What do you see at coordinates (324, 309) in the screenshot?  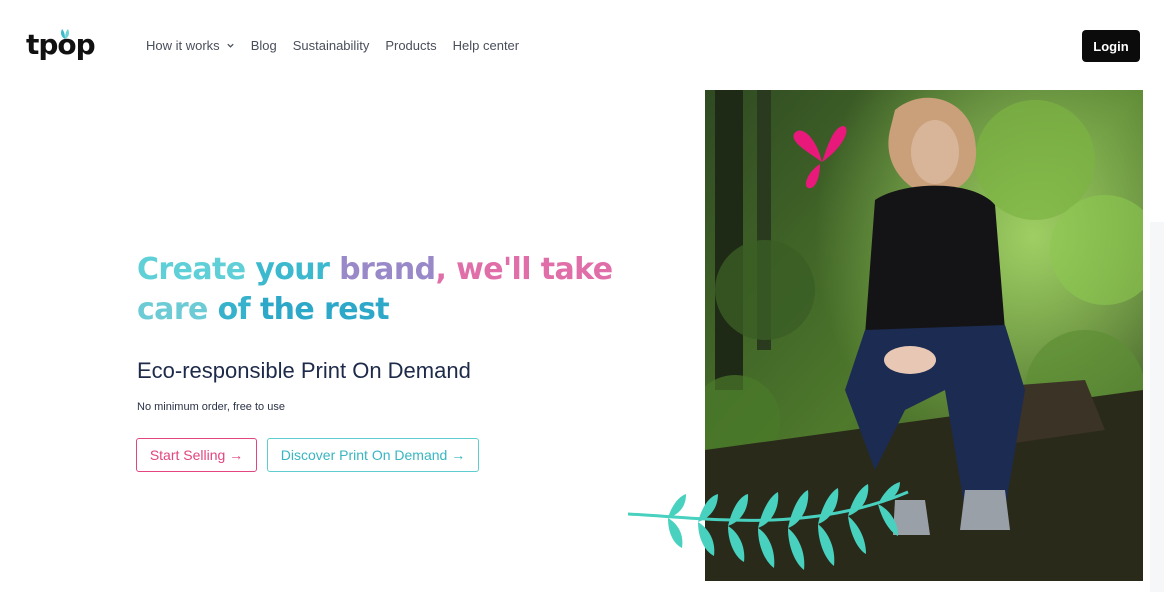 I see `hero-title-part: the rest` at bounding box center [324, 309].